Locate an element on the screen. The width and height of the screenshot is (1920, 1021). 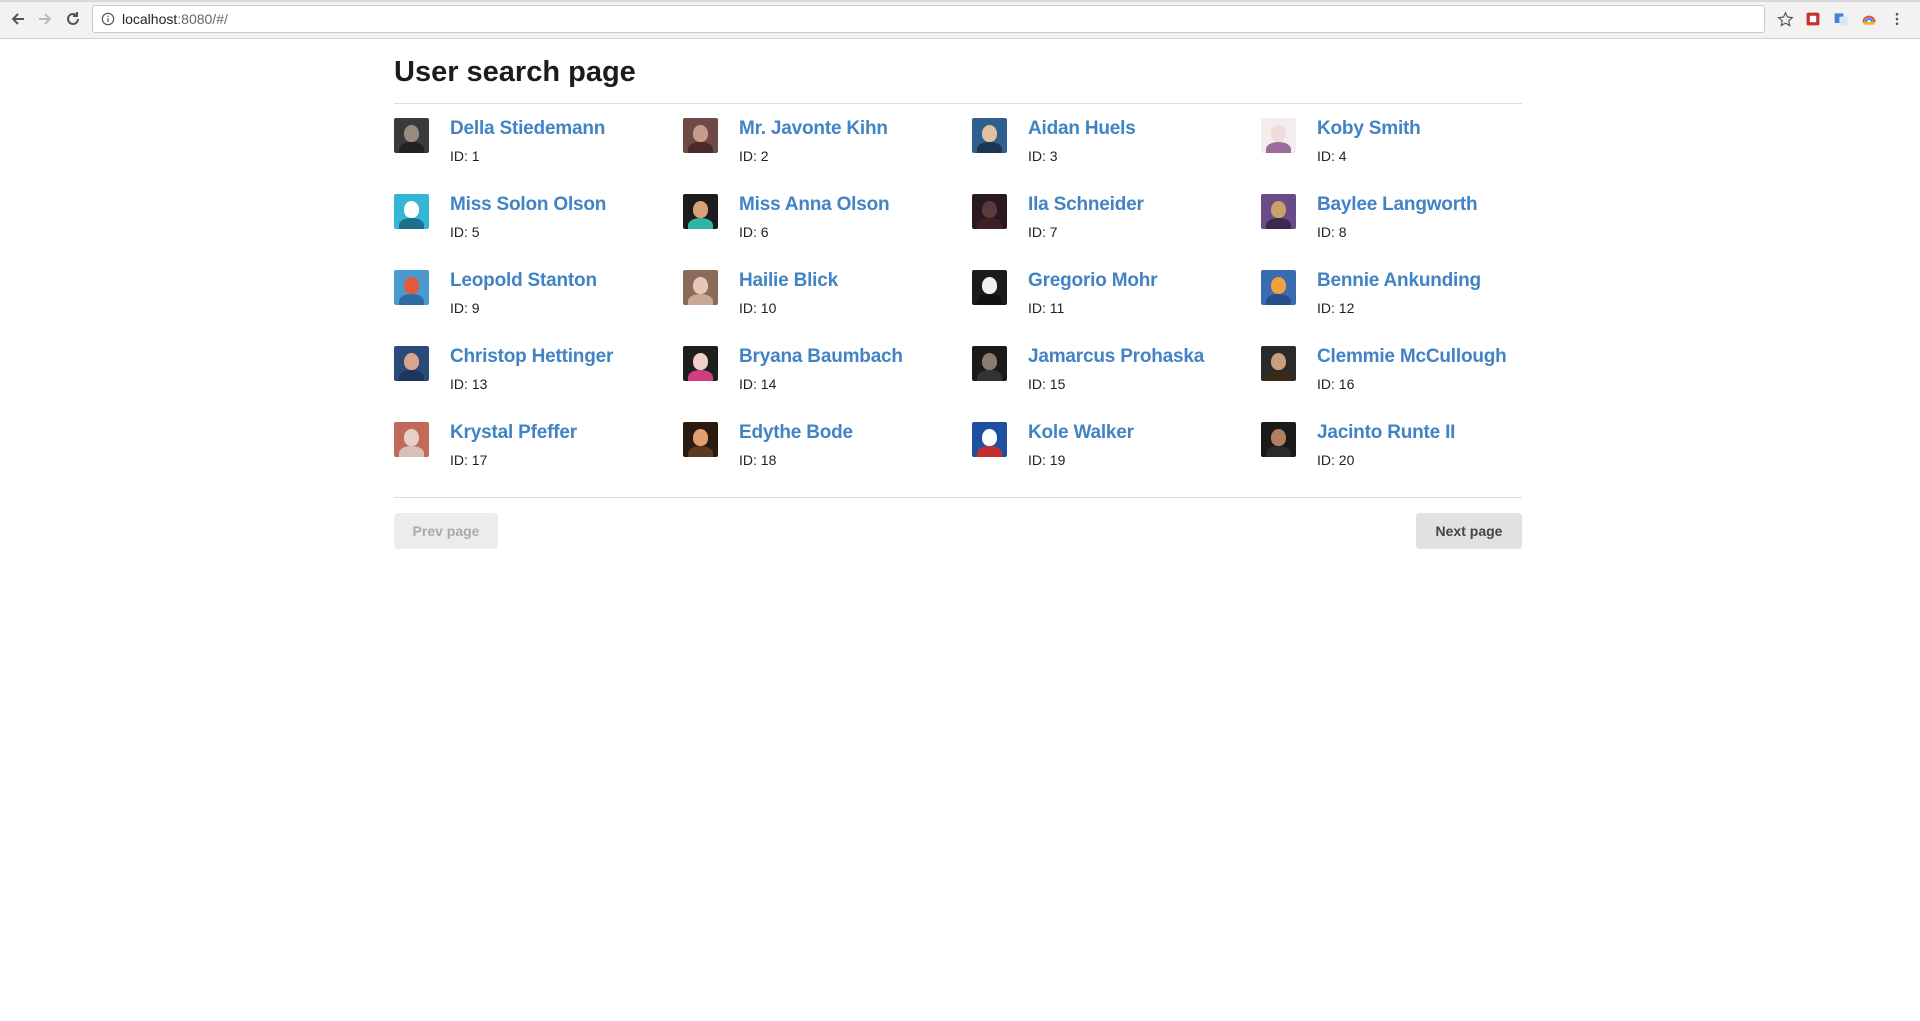
user-id: ID: 20 is located at coordinates (1336, 460).